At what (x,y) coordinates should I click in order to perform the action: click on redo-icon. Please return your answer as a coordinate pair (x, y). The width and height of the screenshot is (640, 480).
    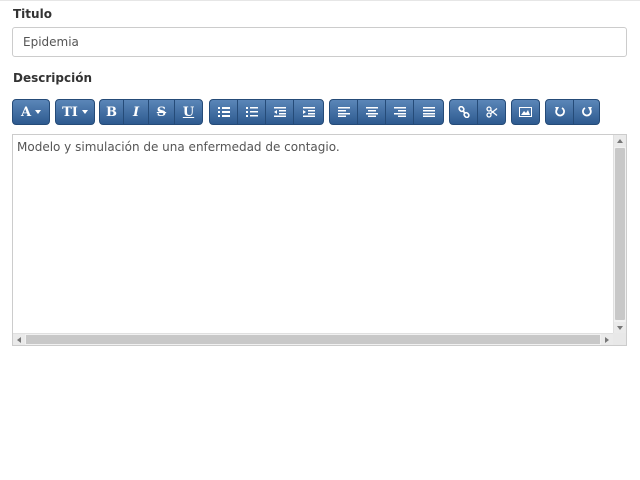
    Looking at the image, I should click on (586, 112).